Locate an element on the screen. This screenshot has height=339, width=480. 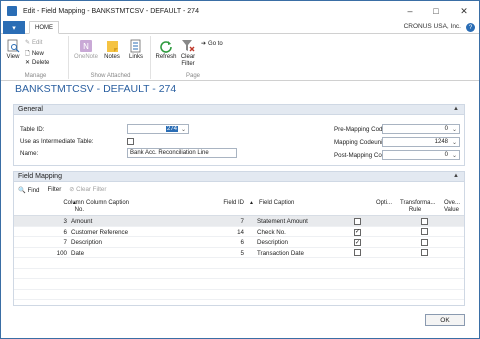
column-caption-cell: Description is located at coordinates (86, 242).